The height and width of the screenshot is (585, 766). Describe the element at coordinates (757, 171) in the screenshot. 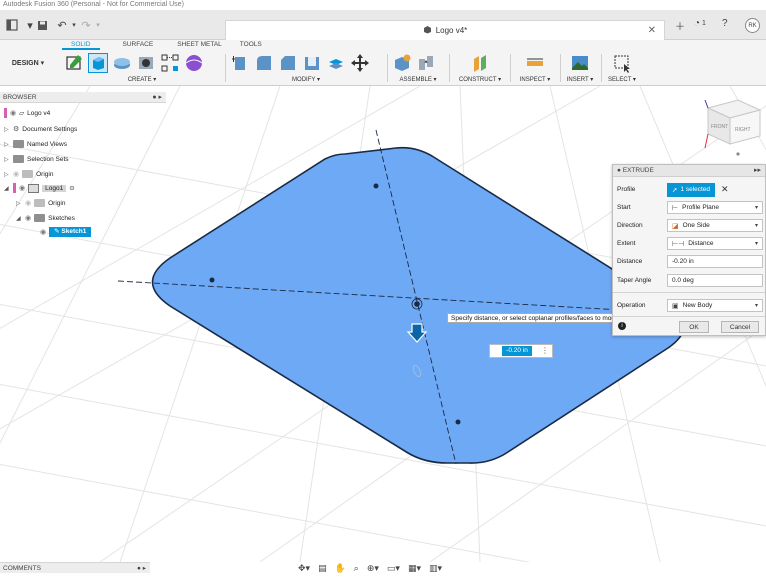

I see `dialog-expand-icon: ▸▸` at that location.